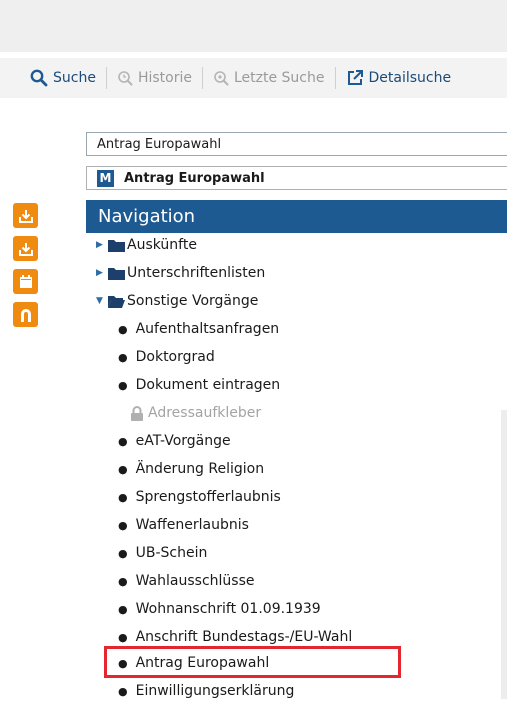 The width and height of the screenshot is (507, 703). I want to click on history-button: Historie, so click(154, 78).